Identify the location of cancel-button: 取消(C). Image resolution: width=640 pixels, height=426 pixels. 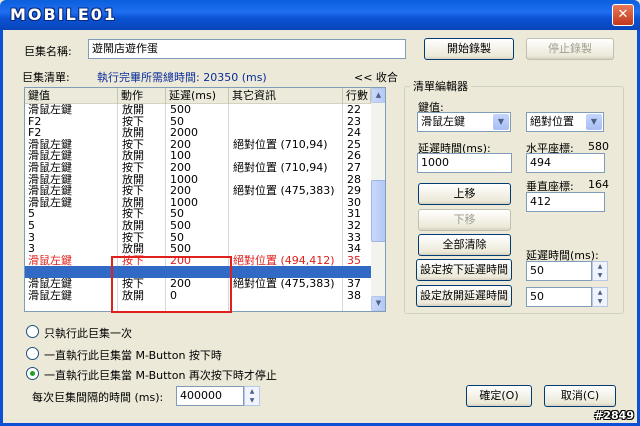
(580, 396).